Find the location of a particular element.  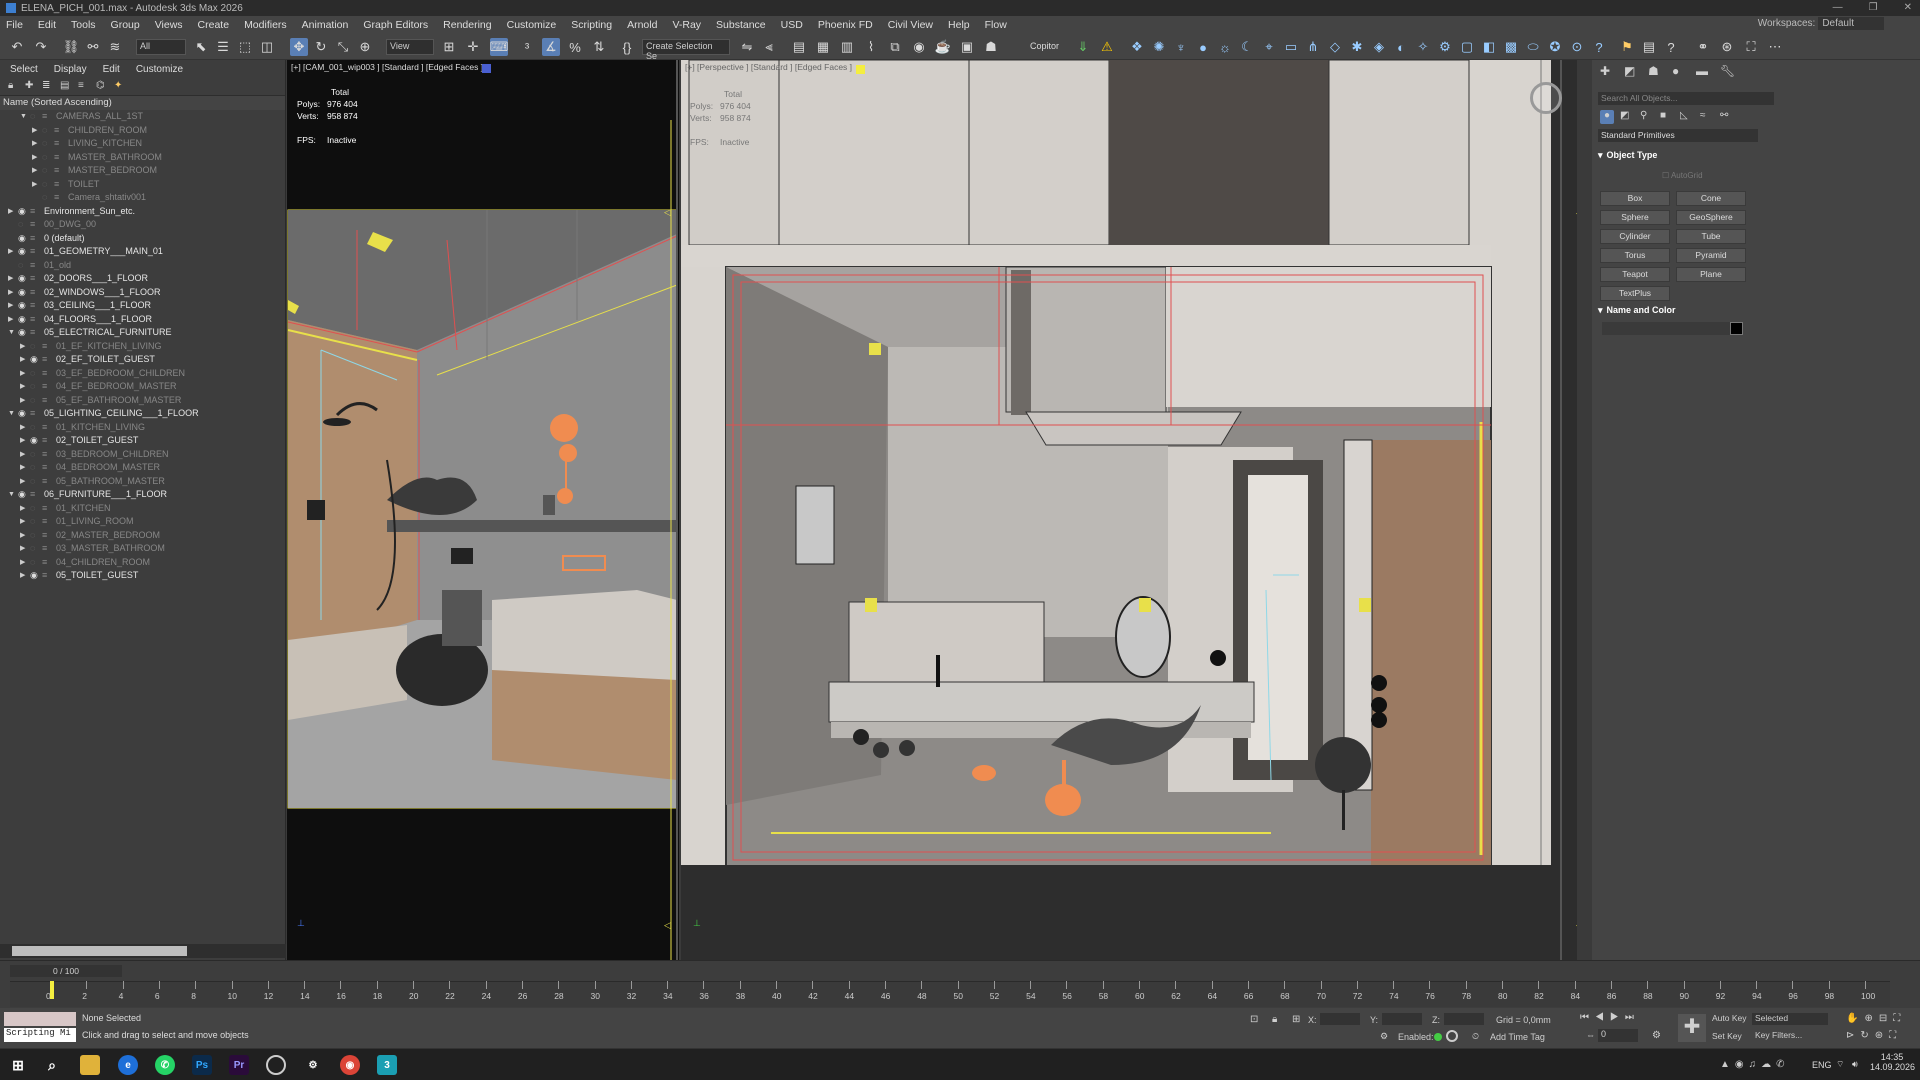

time-tag-toggle is located at coordinates (1452, 1036).